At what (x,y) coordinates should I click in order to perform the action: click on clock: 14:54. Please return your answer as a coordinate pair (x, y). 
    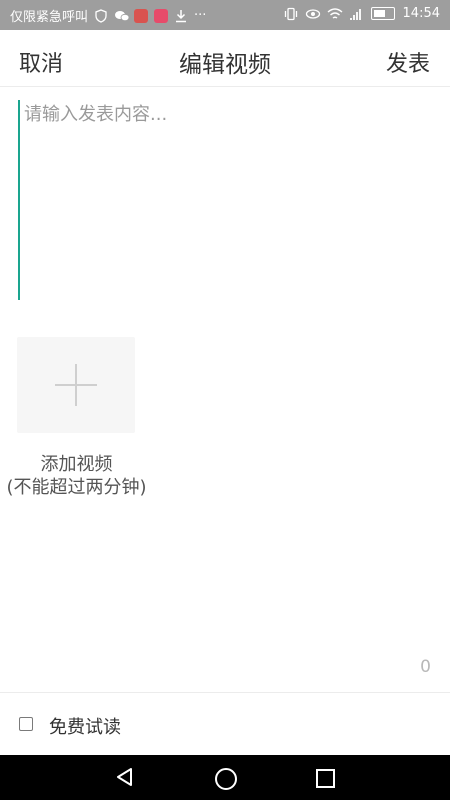
    Looking at the image, I should click on (421, 13).